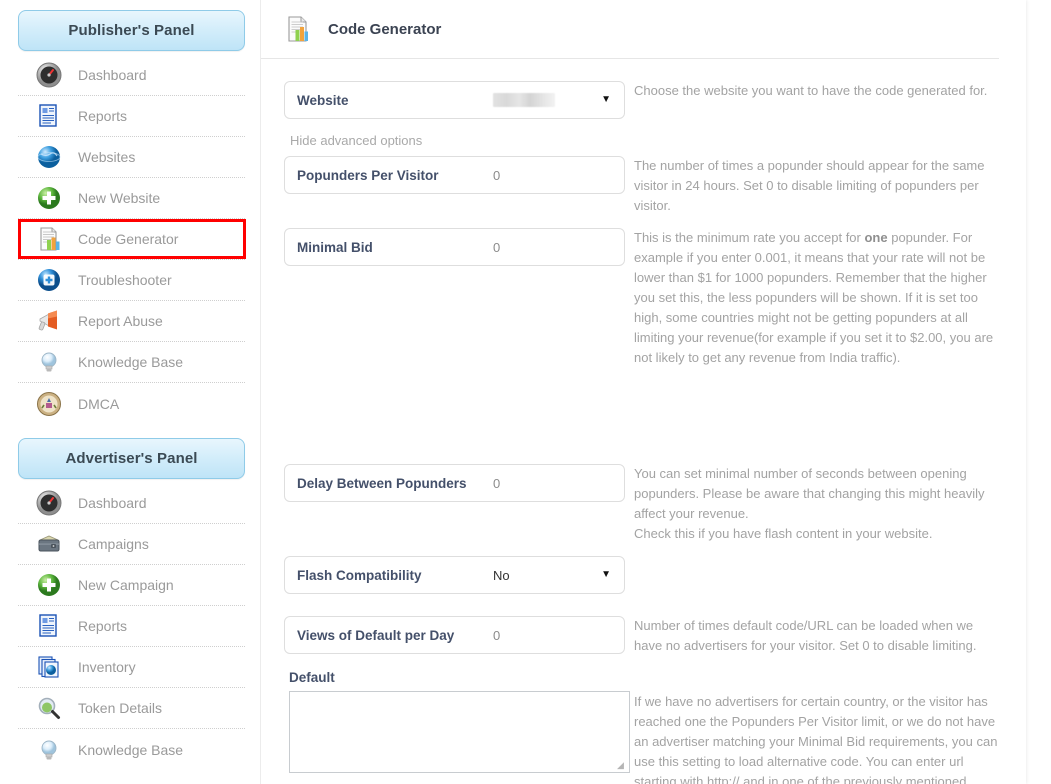  Describe the element at coordinates (107, 667) in the screenshot. I see `sidebar-item-label: Inventory` at that location.